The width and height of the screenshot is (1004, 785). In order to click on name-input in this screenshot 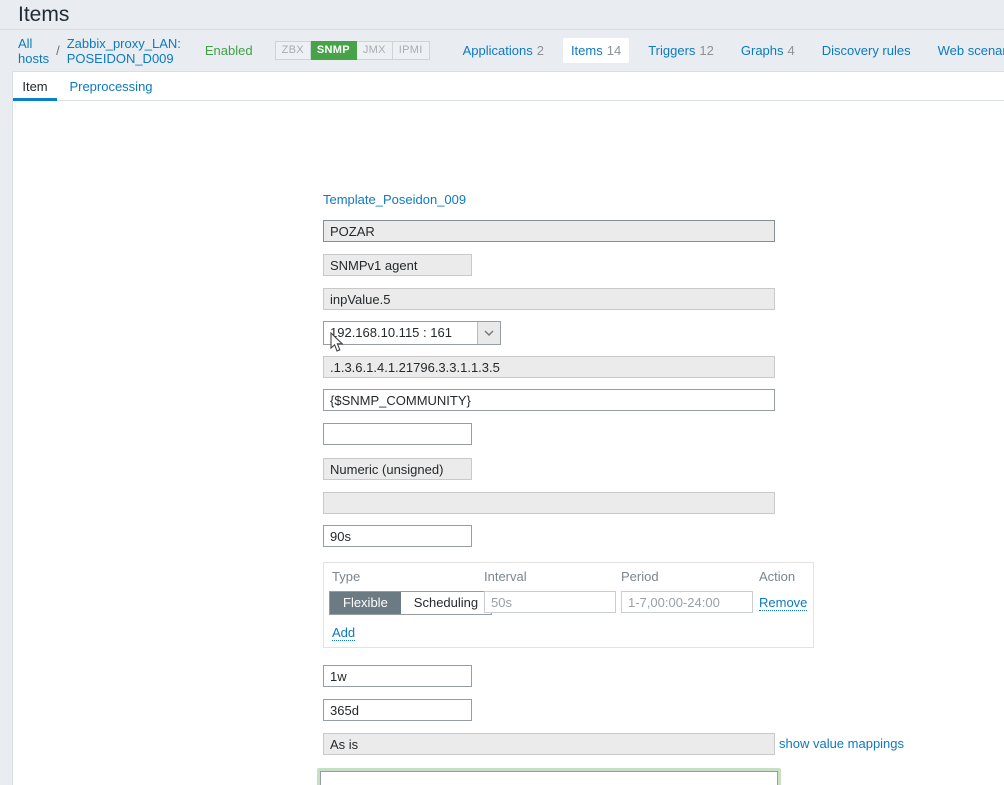, I will do `click(549, 231)`.